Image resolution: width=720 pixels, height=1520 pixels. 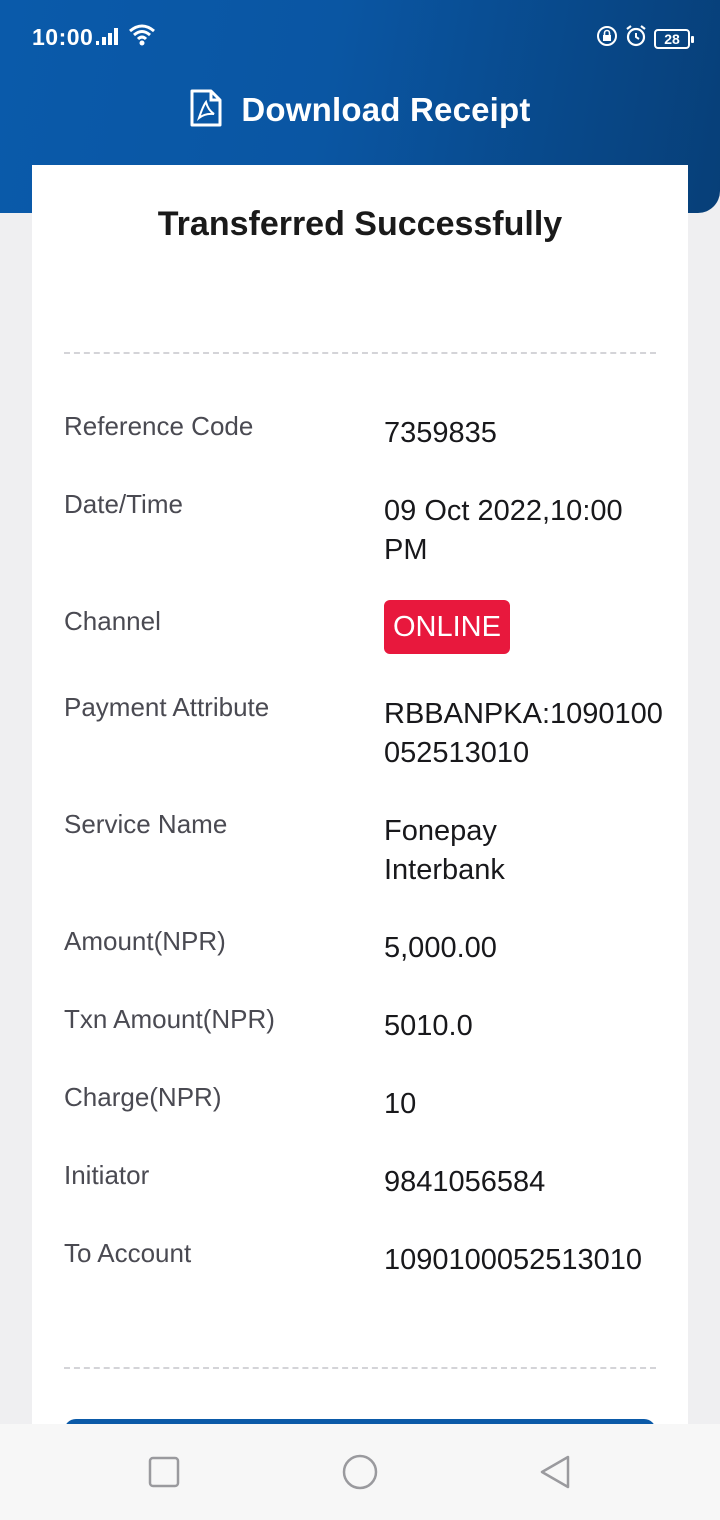 What do you see at coordinates (142, 38) in the screenshot?
I see `wifi-icon` at bounding box center [142, 38].